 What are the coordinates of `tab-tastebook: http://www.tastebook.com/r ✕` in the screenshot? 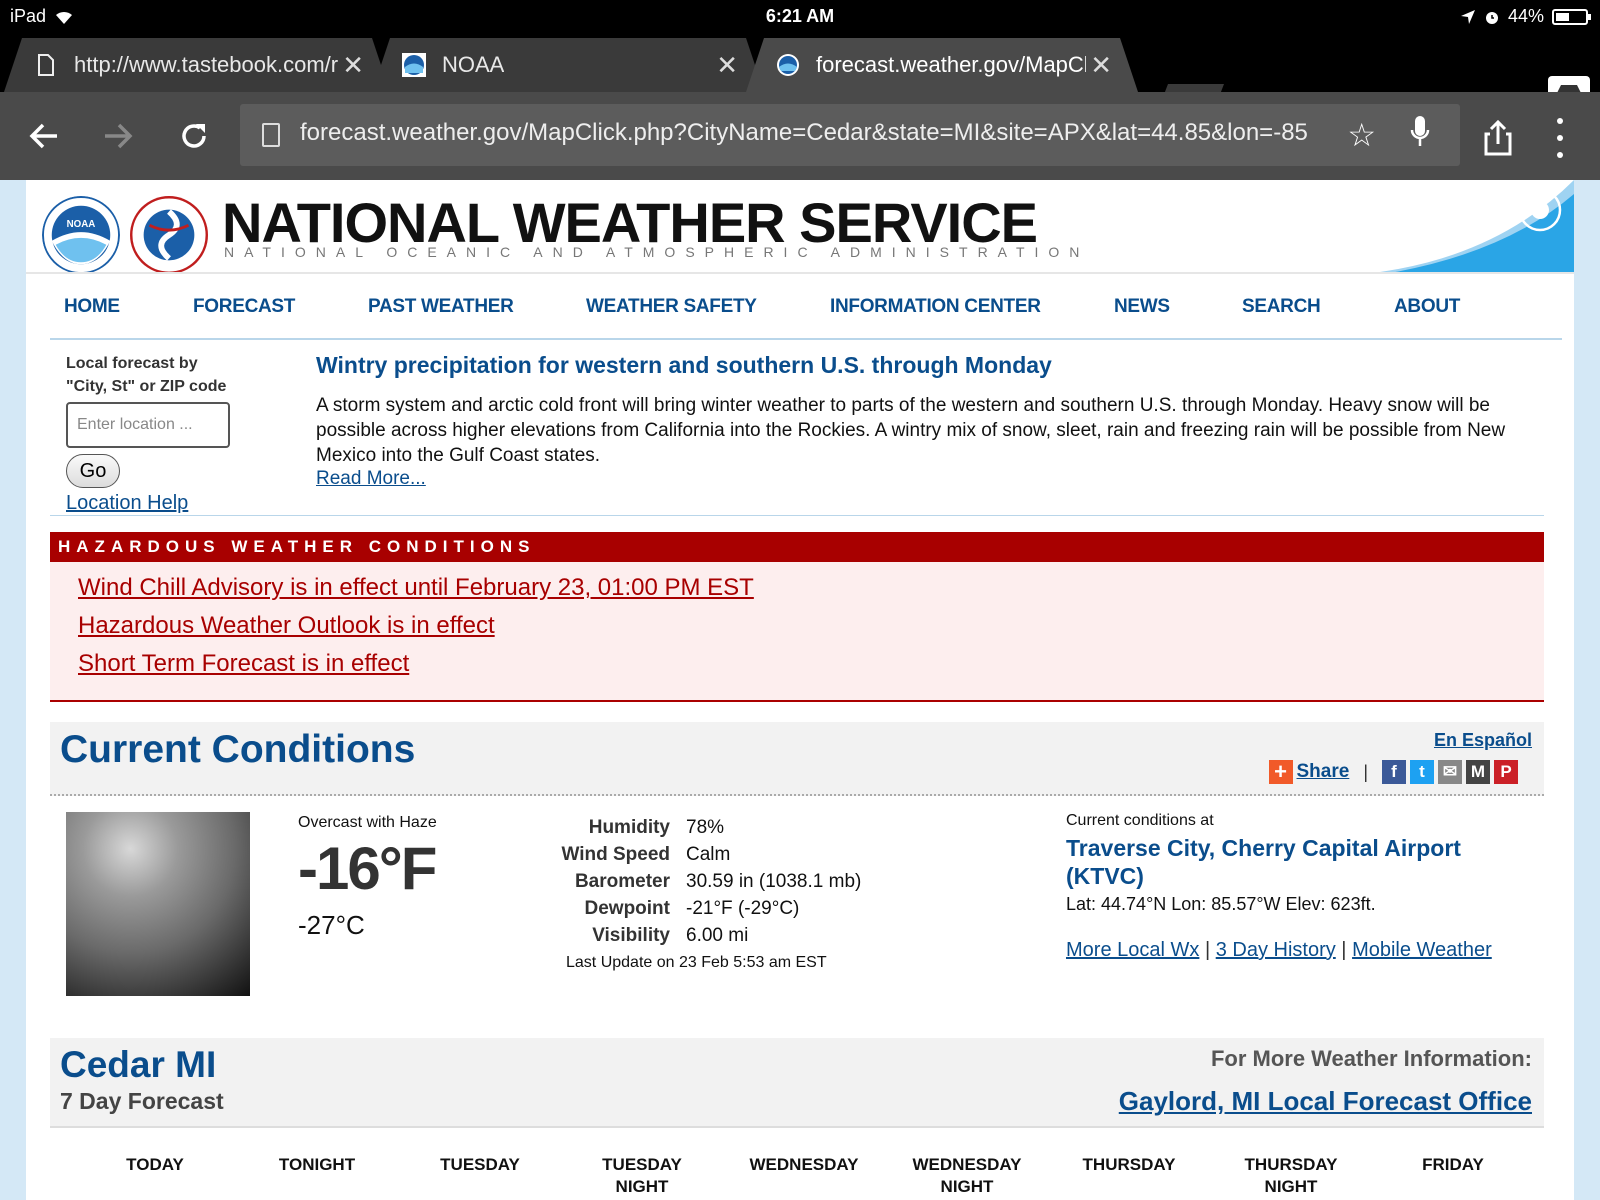 It's located at (197, 65).